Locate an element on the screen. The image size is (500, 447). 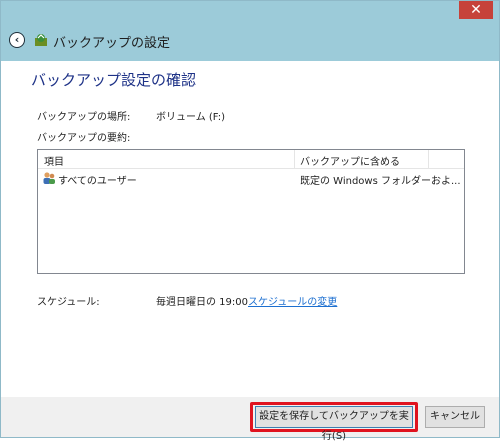
column-header-included: バックアップに含める is located at coordinates (350, 160).